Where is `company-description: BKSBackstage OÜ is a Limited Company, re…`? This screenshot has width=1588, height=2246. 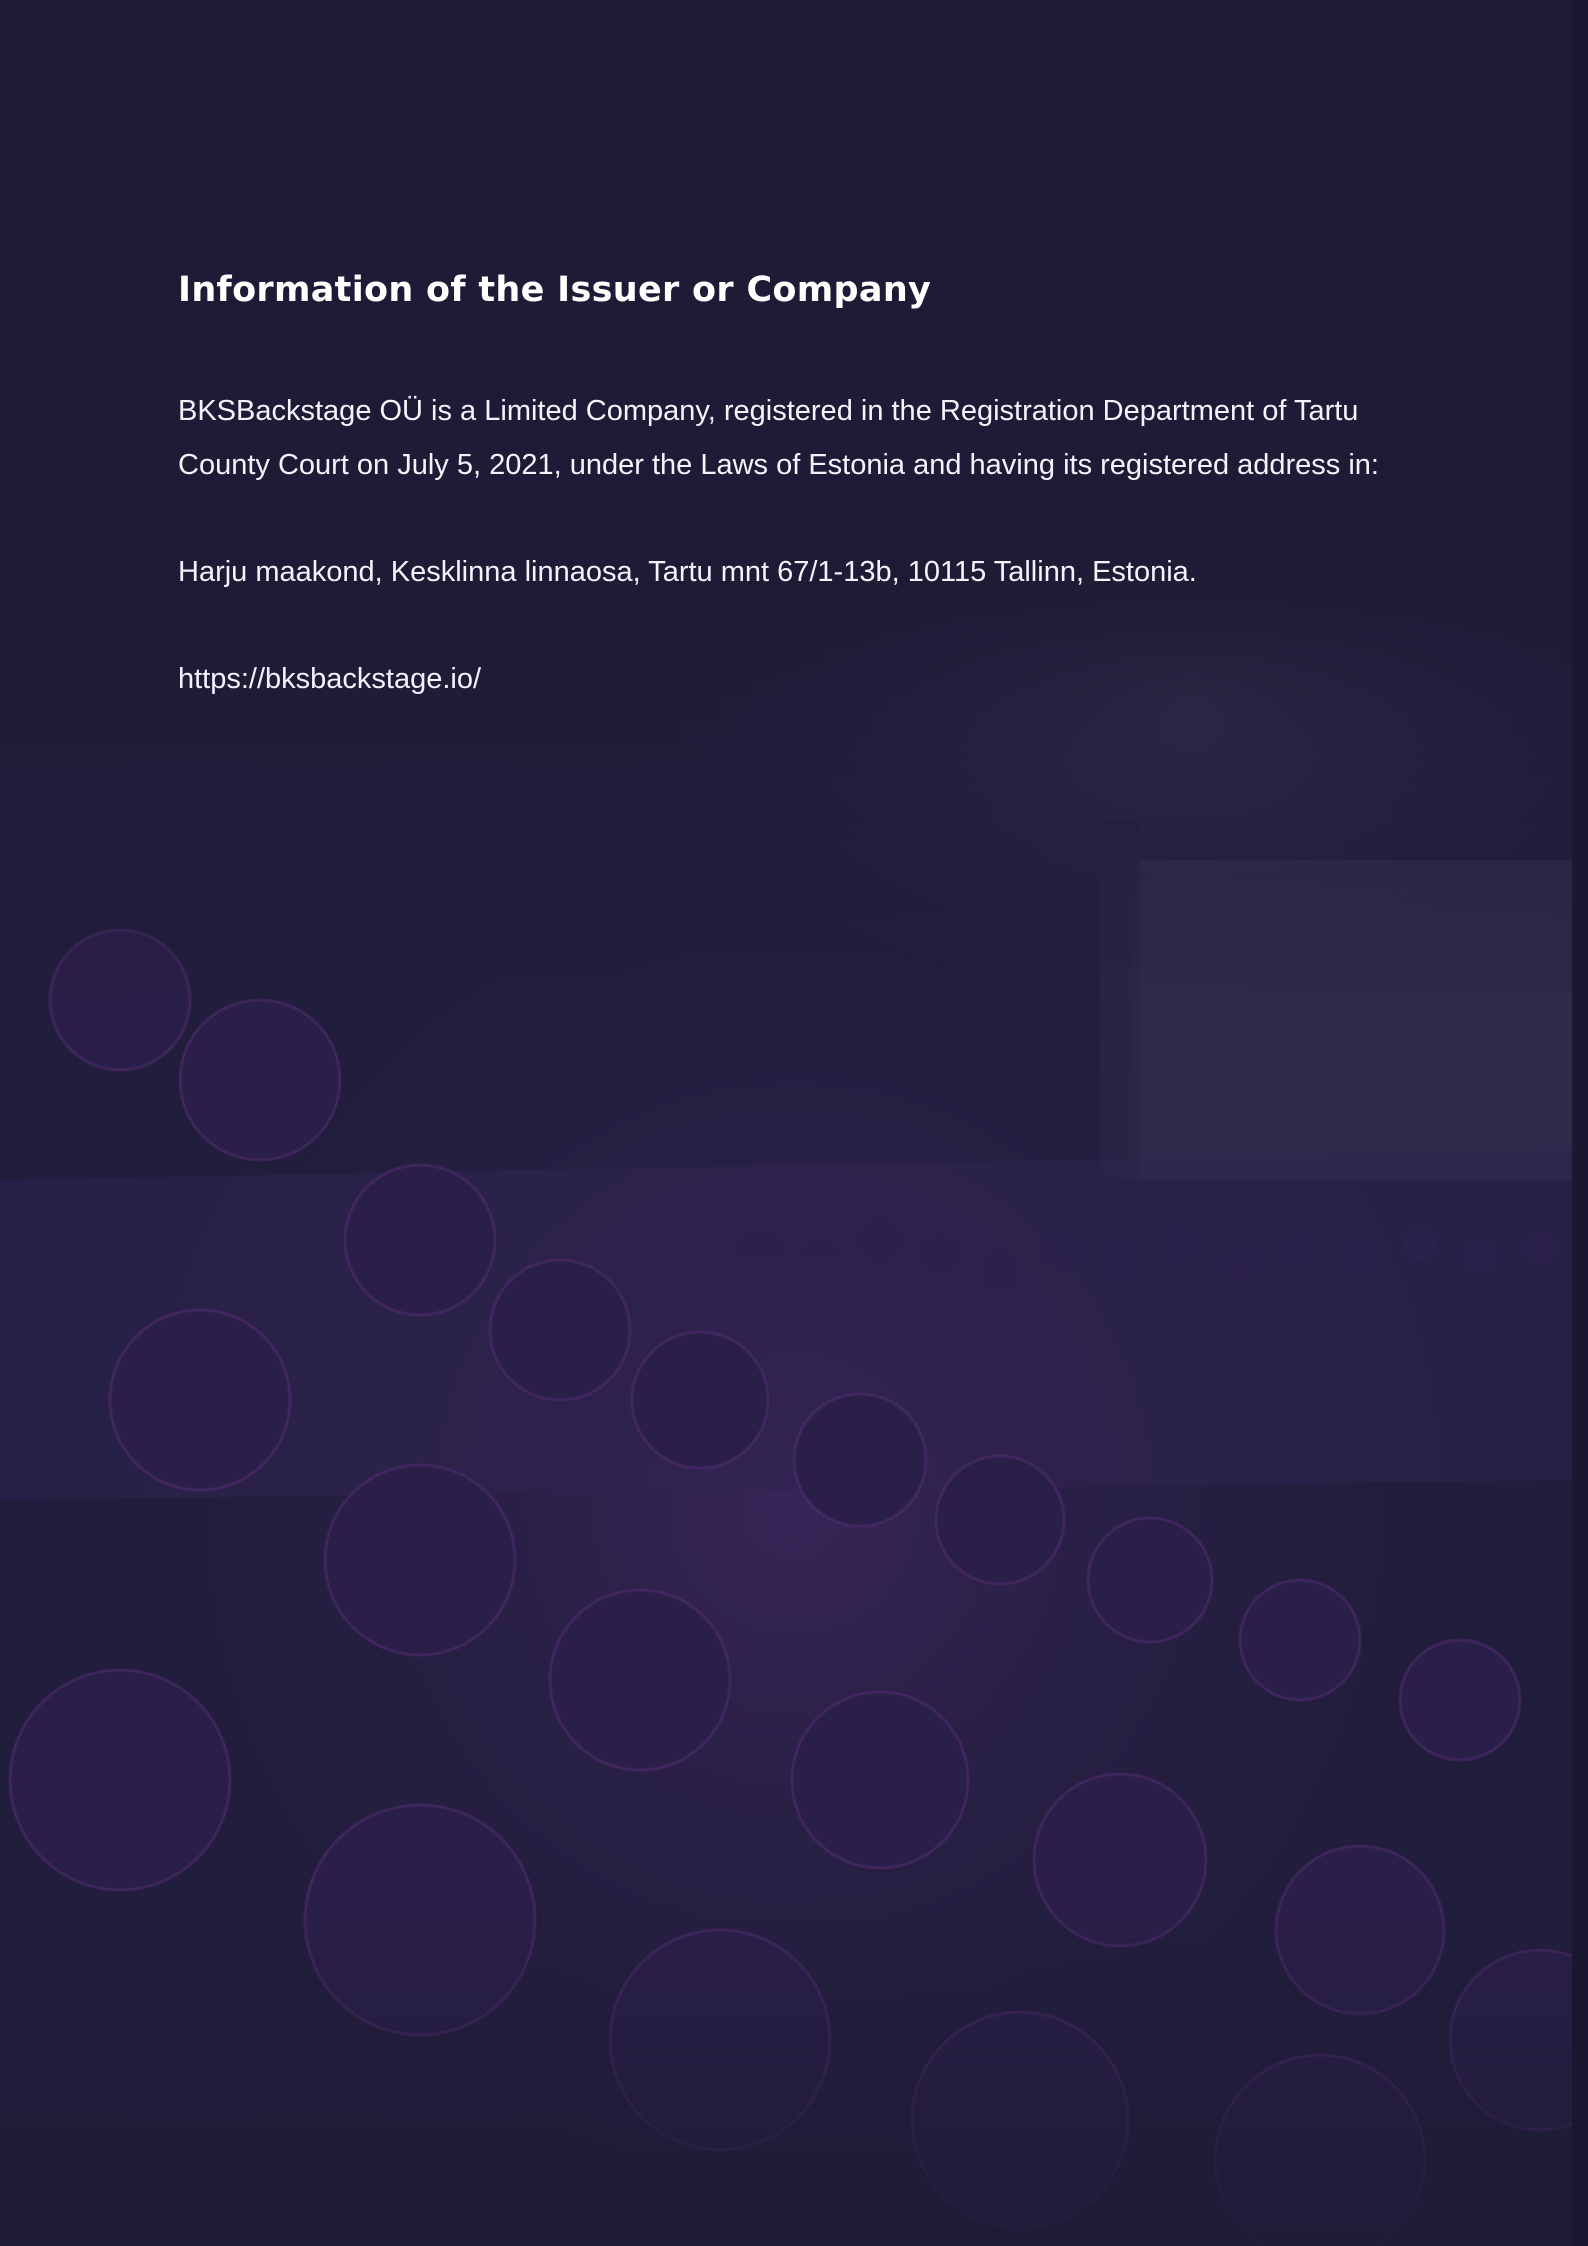
company-description: BKSBackstage OÜ is a Limited Company, re… is located at coordinates (778, 438).